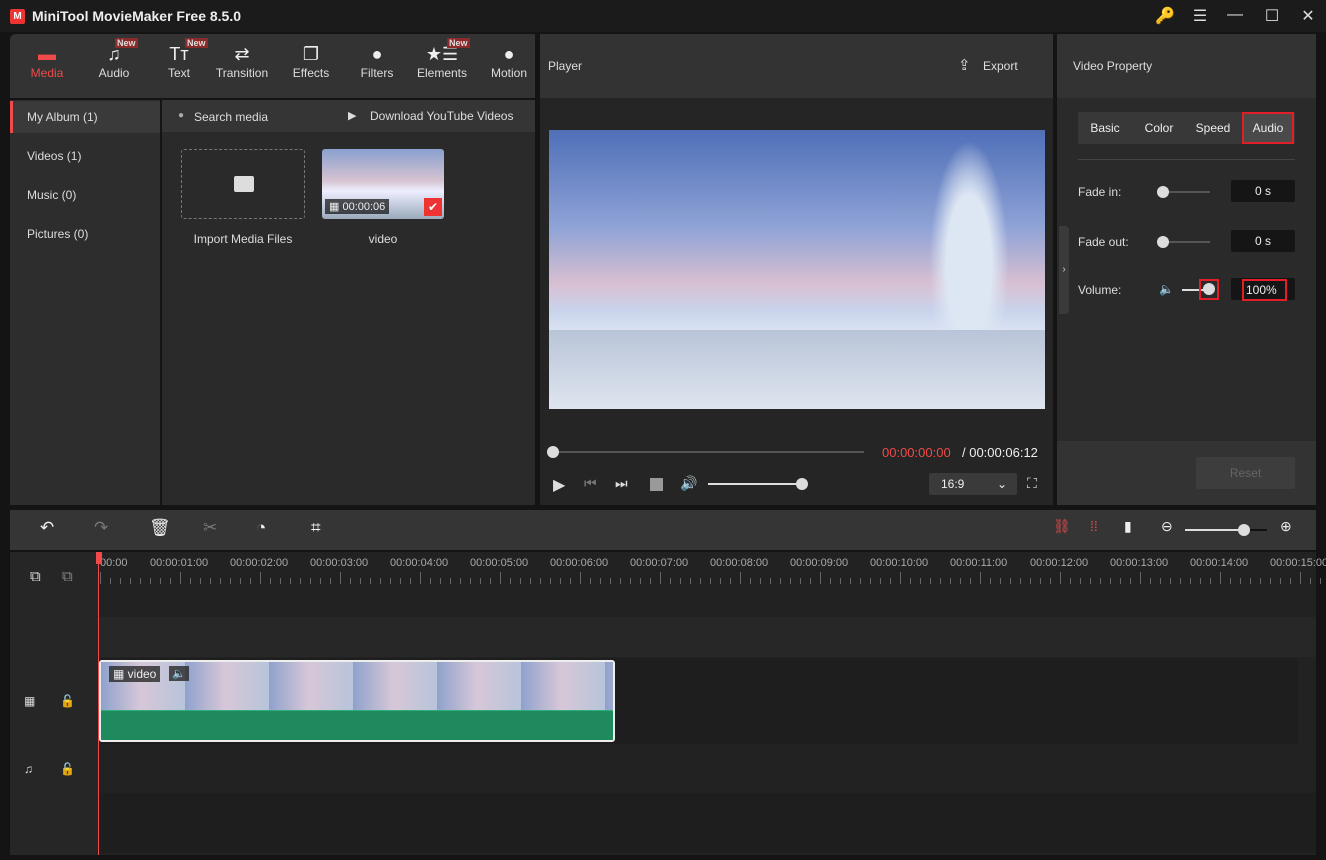  I want to click on zoom-slider, so click(1226, 530).